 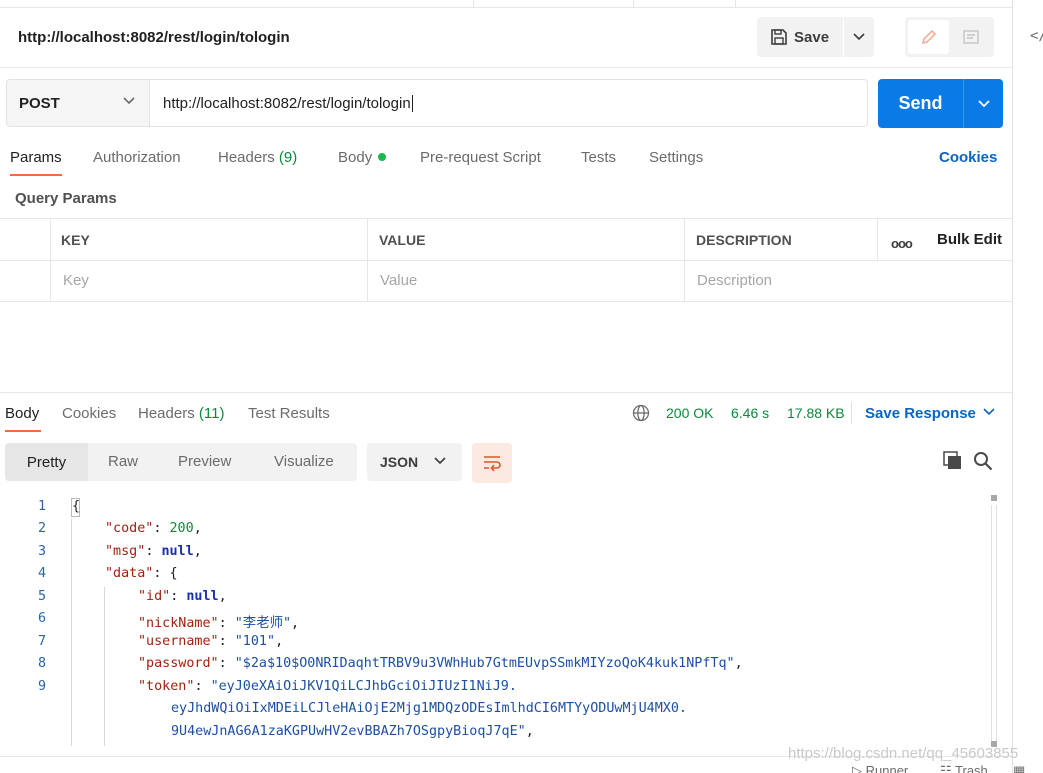 I want to click on scroll-up-arrow, so click(x=994, y=498).